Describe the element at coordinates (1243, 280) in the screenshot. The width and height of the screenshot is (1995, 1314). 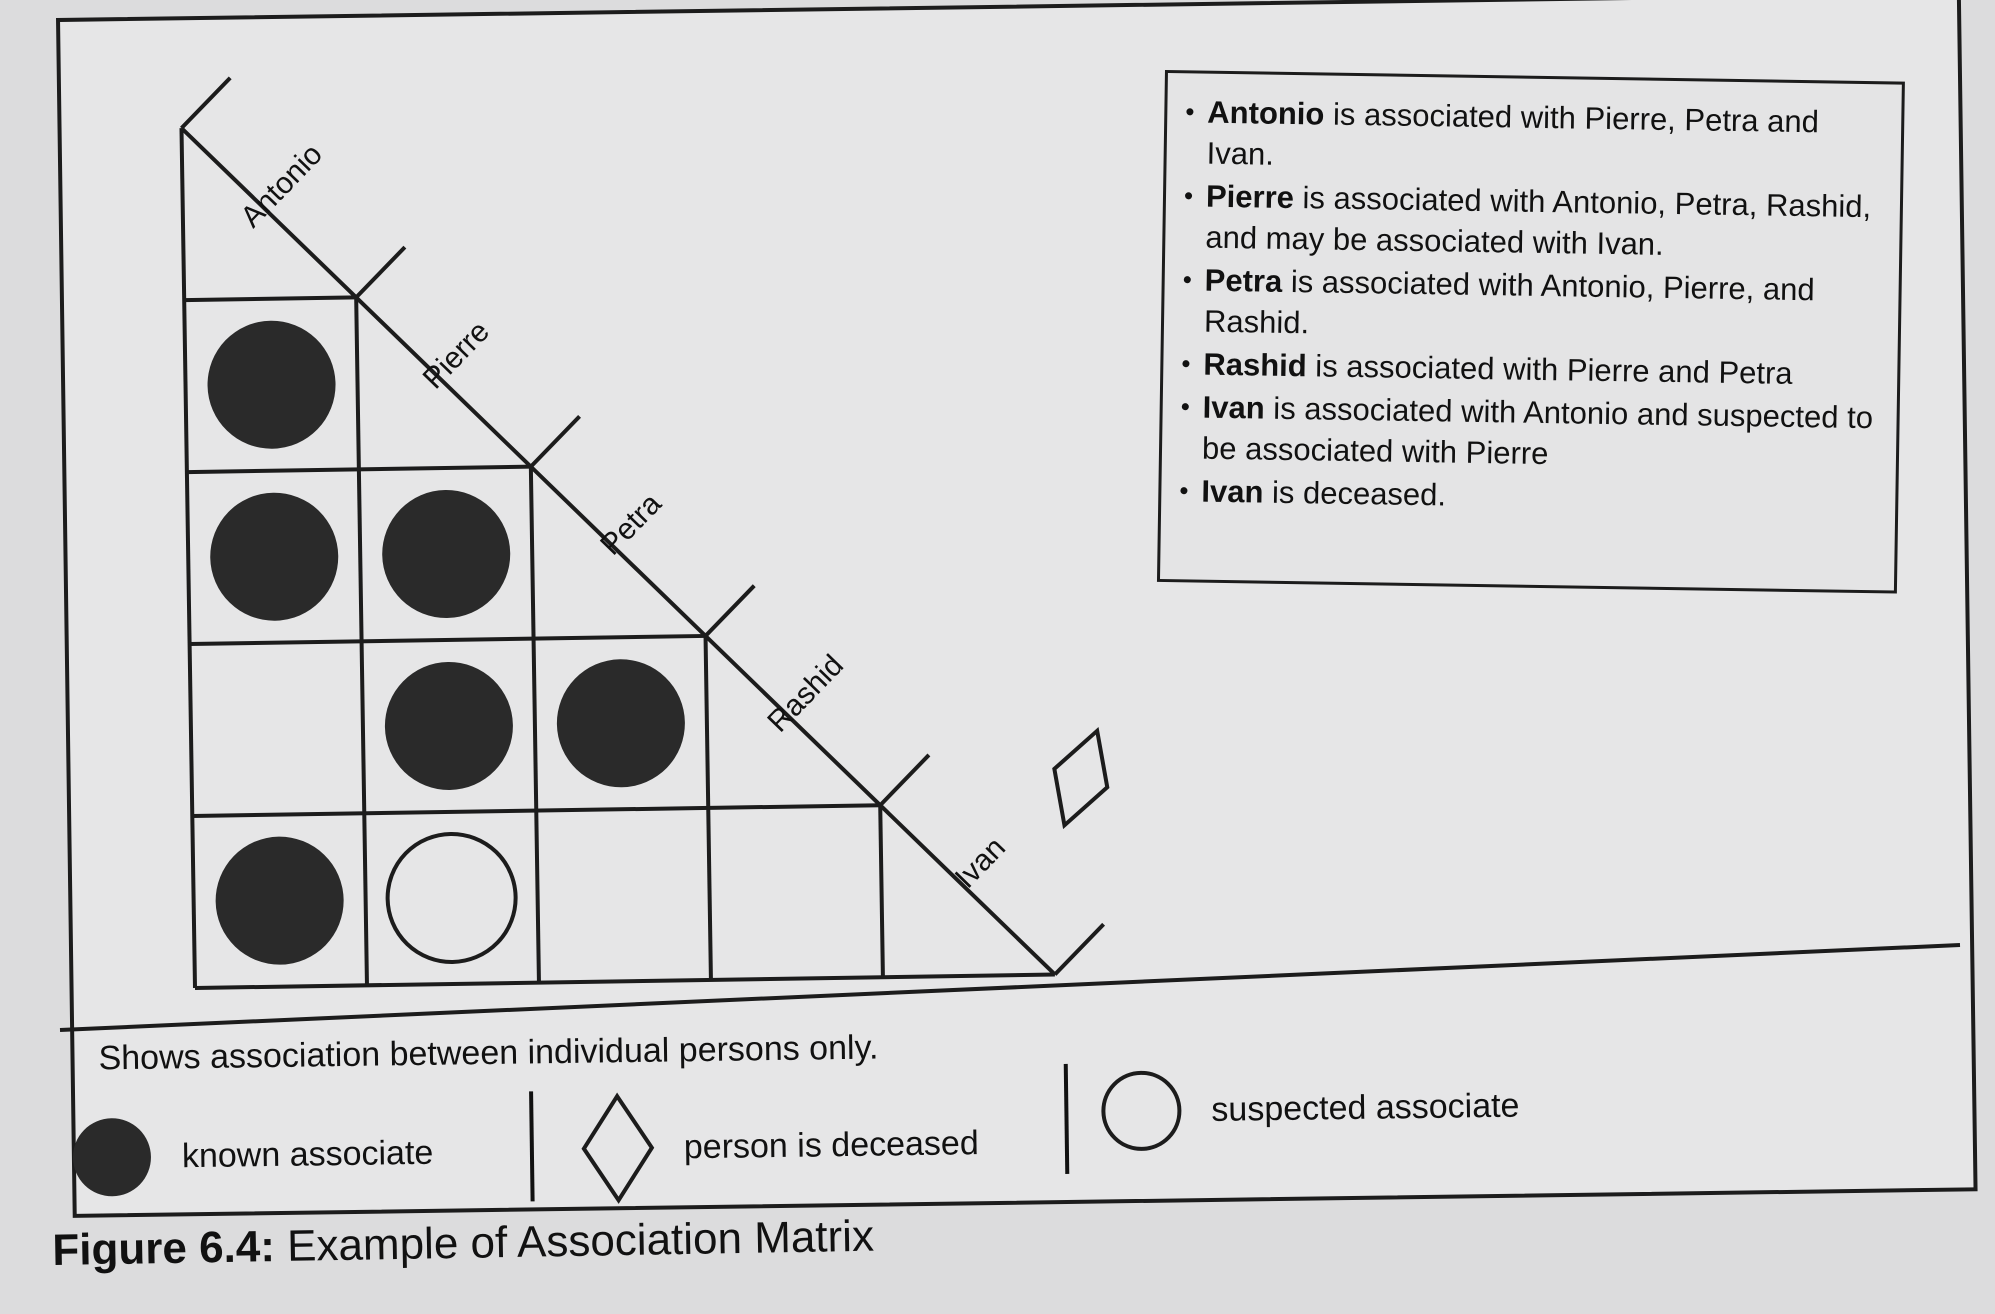
I see `person-name: Petra` at that location.